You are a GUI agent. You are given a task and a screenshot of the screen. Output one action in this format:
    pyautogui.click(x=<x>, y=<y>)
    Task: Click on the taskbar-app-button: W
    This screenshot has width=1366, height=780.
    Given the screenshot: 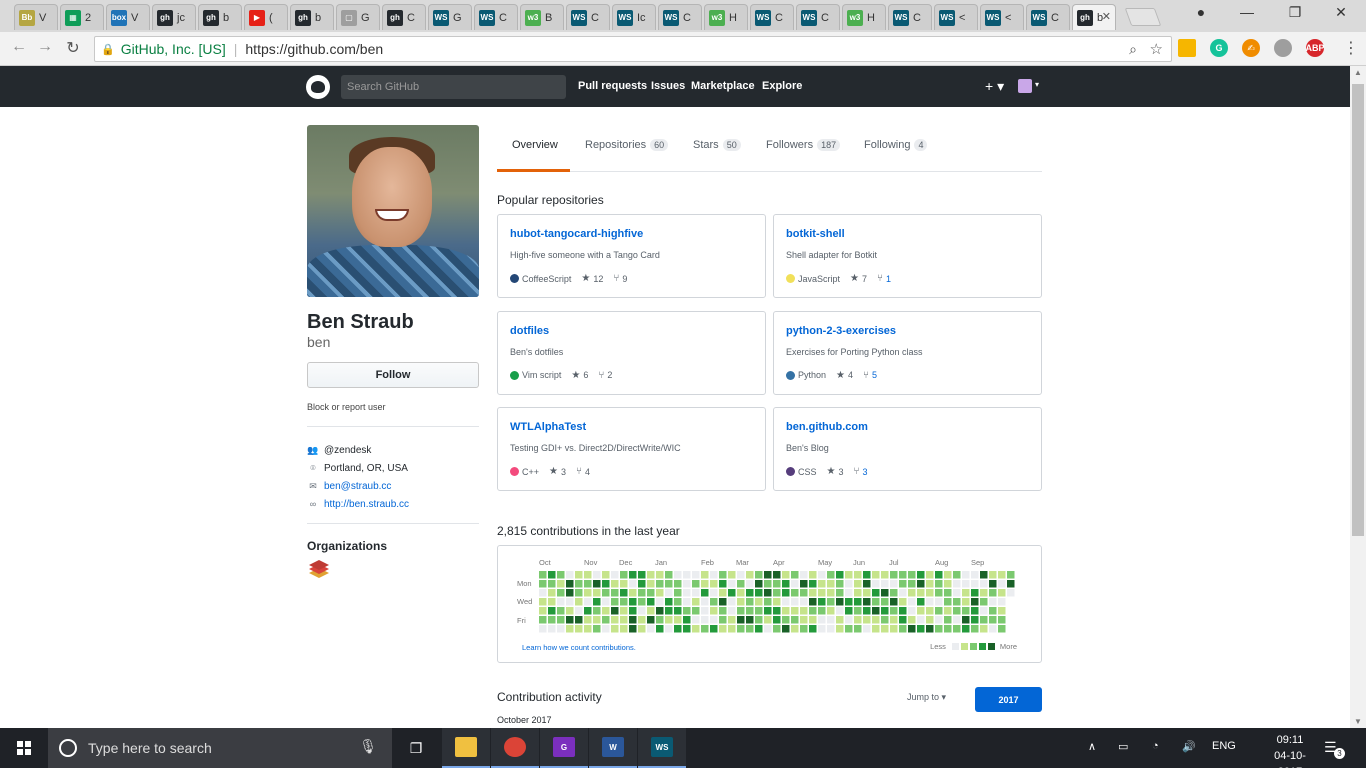 What is the action you would take?
    pyautogui.click(x=613, y=748)
    